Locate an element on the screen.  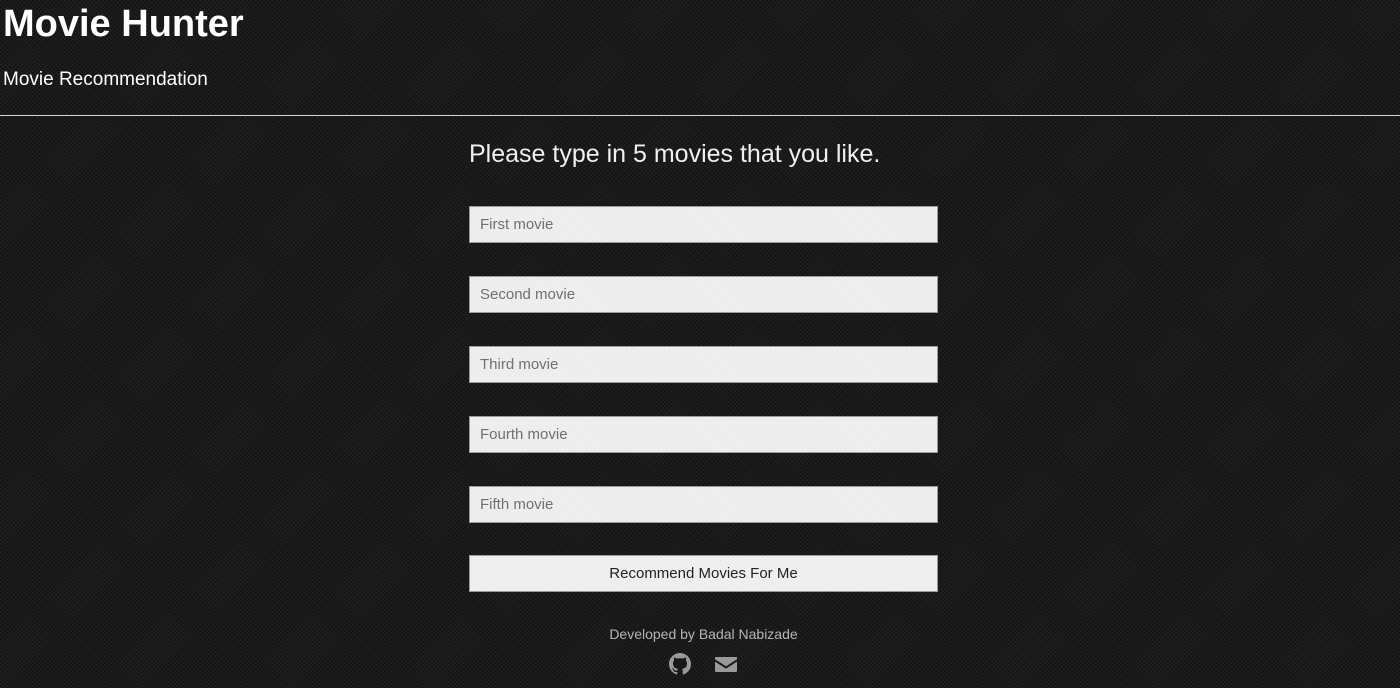
envelope-icon is located at coordinates (726, 664).